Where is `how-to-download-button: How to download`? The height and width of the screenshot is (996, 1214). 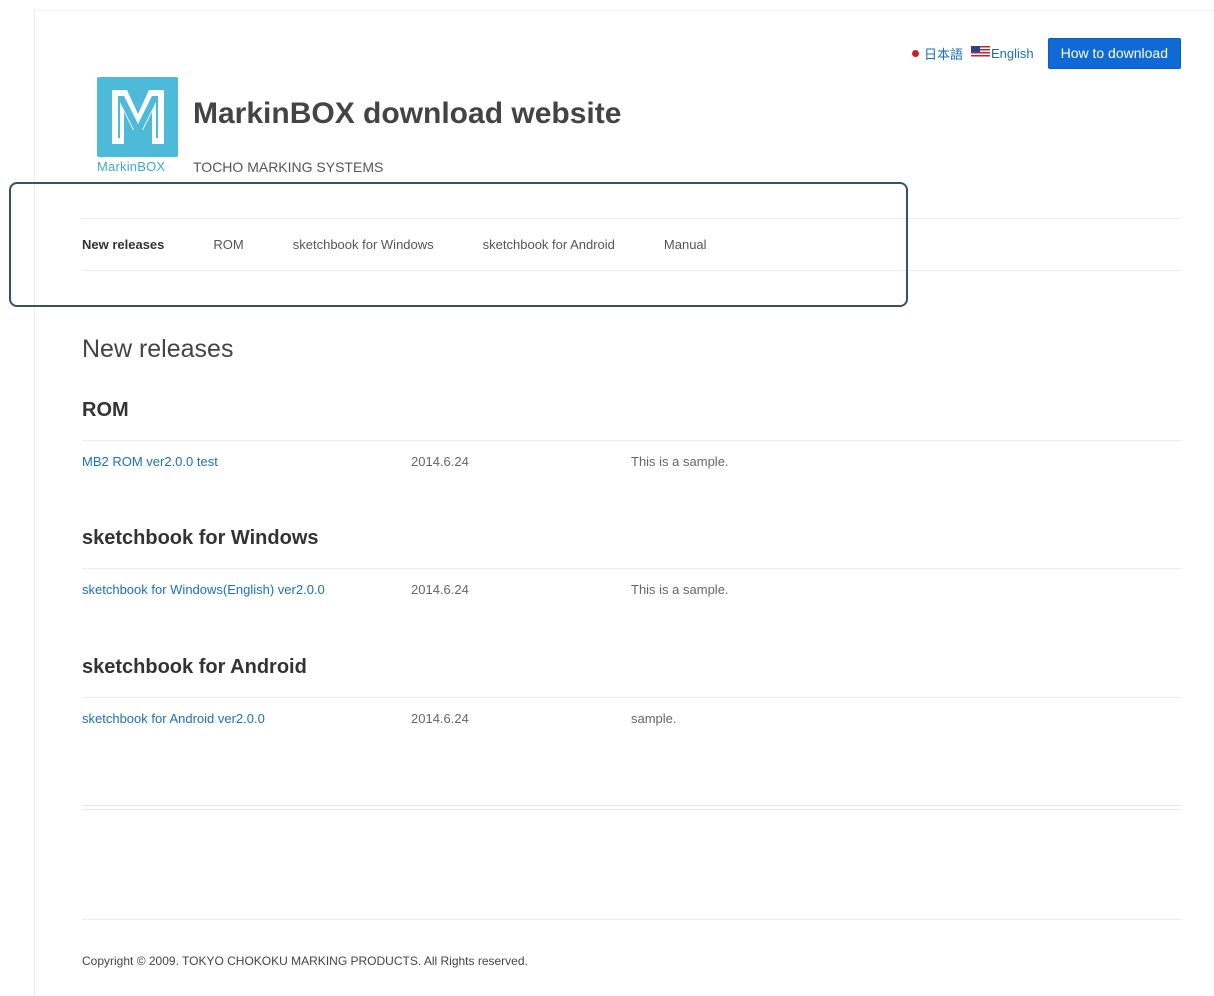 how-to-download-button: How to download is located at coordinates (1114, 53).